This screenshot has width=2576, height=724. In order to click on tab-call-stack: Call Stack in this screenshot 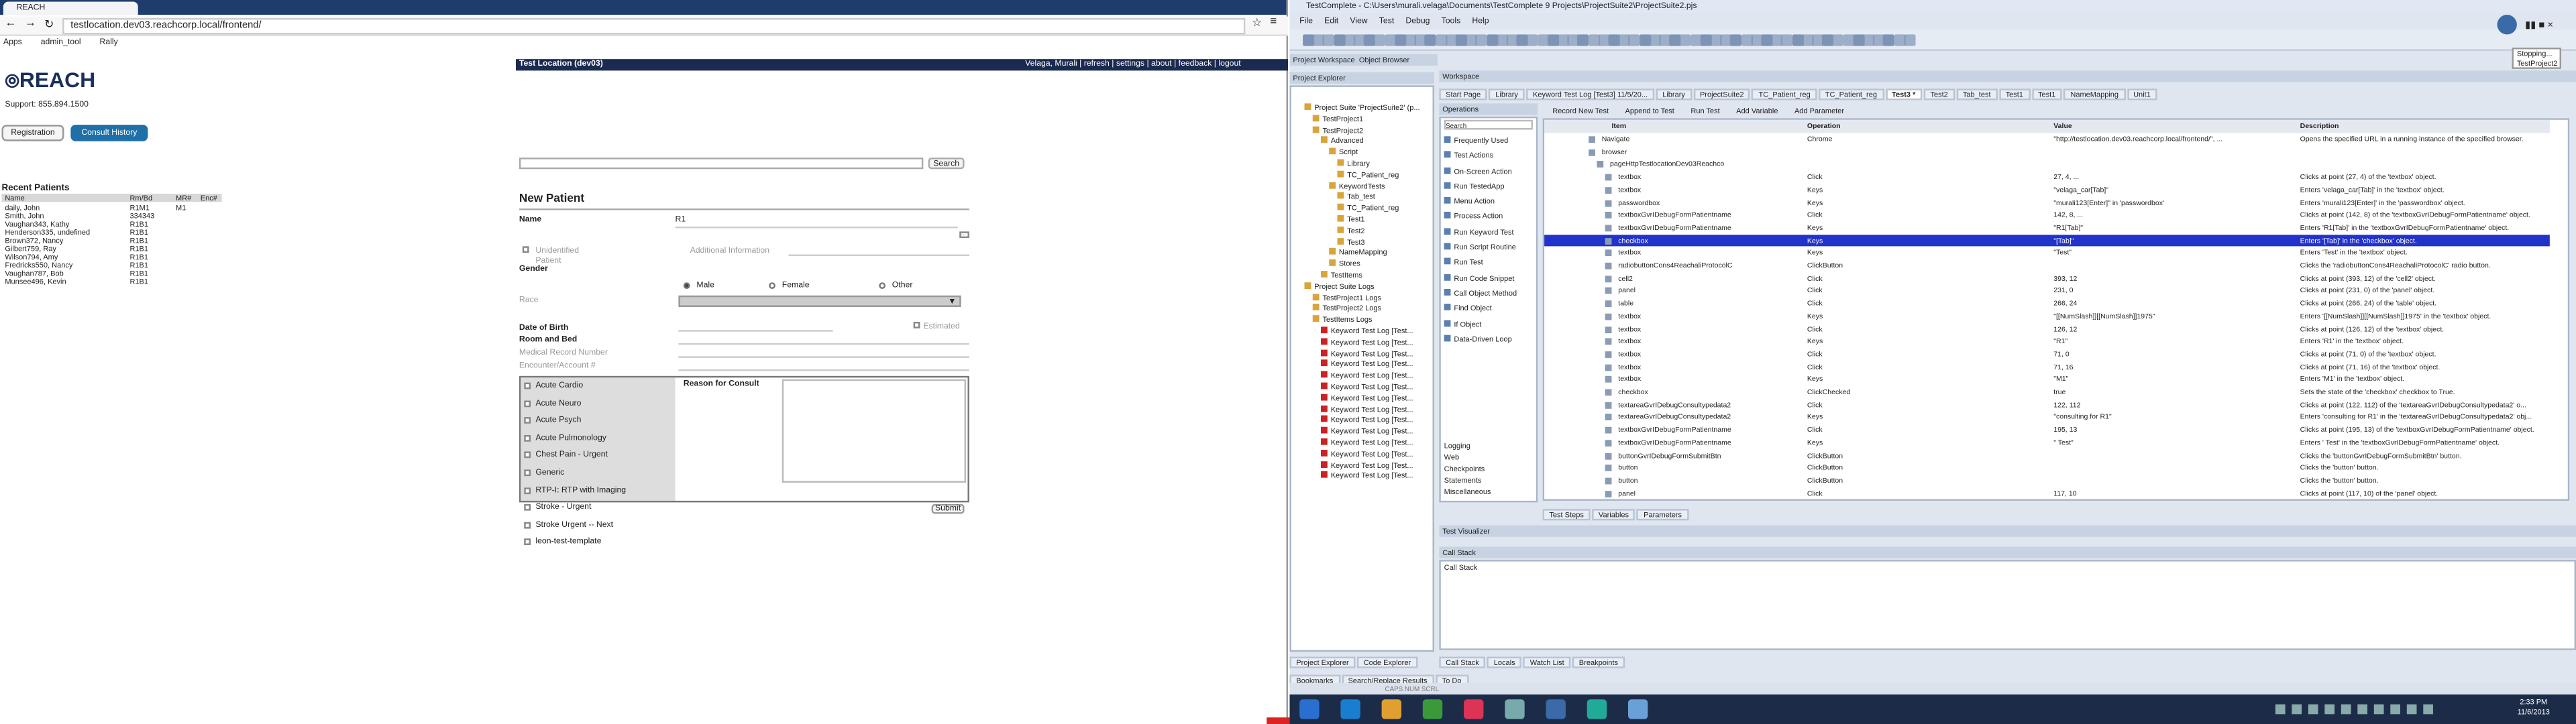, I will do `click(1462, 662)`.